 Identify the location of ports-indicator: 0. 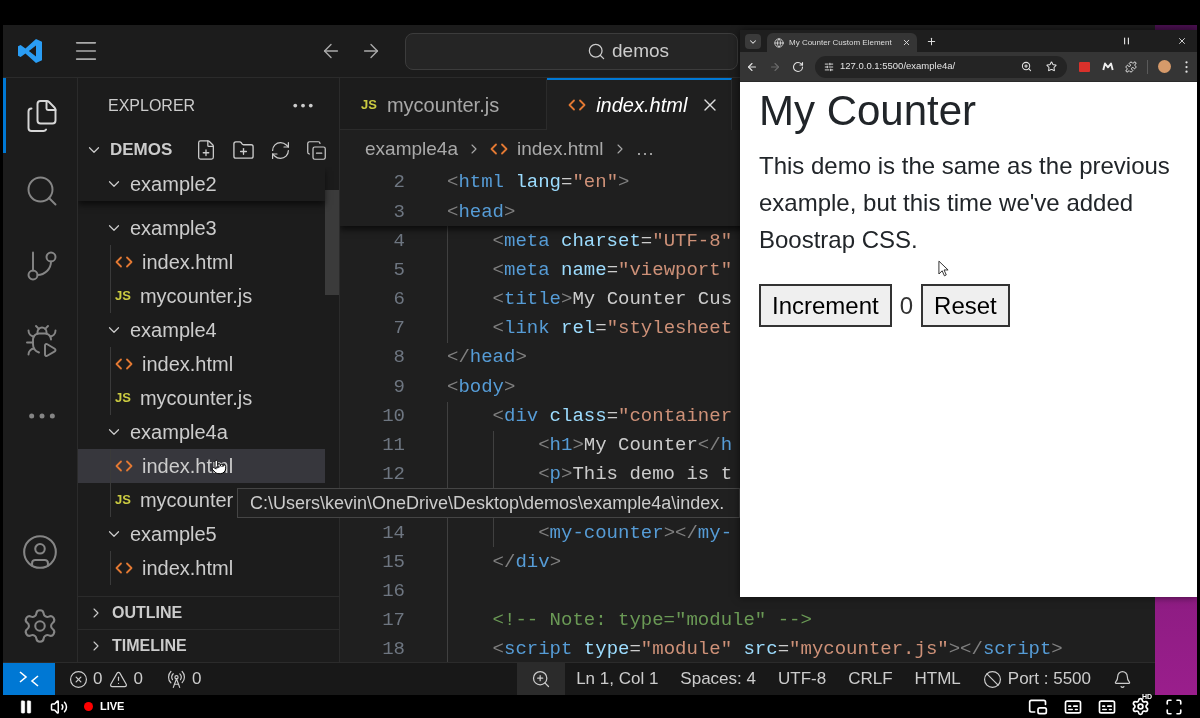
(172, 679).